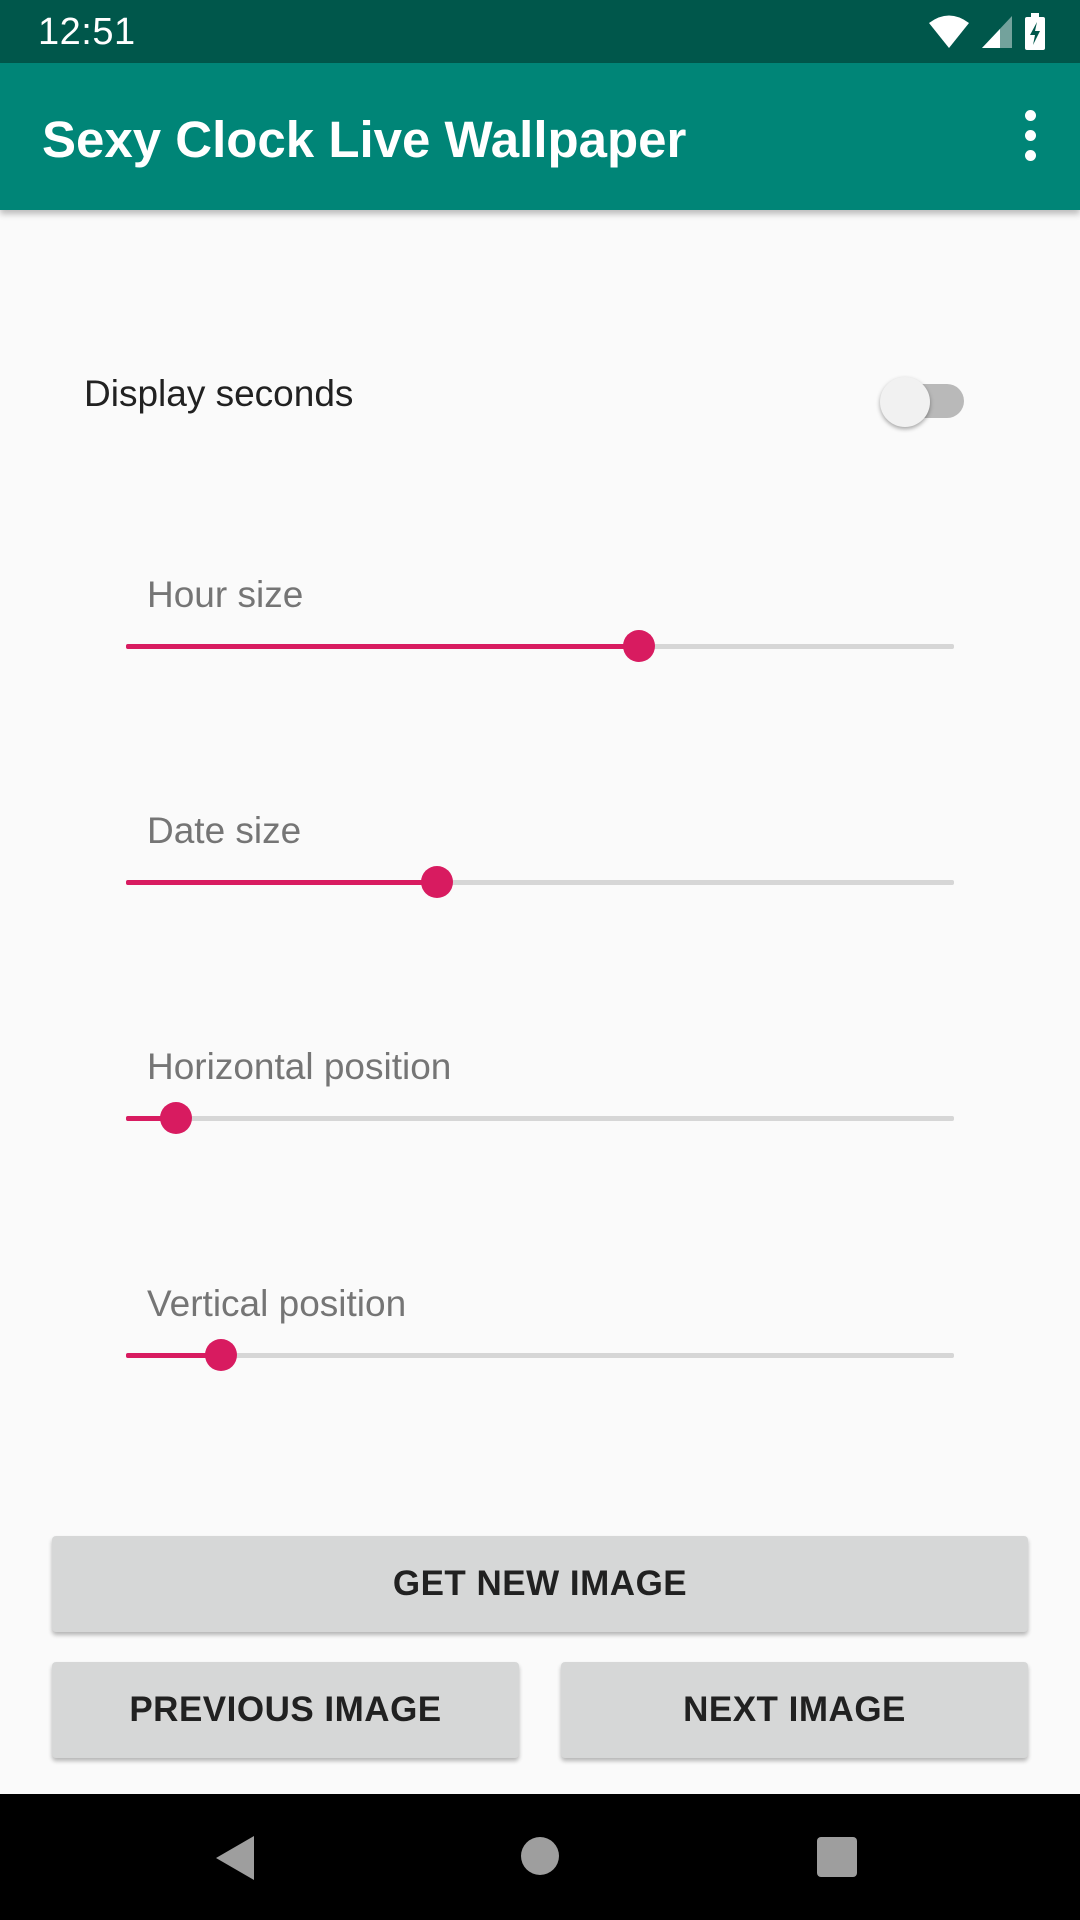  Describe the element at coordinates (277, 1303) in the screenshot. I see `vertical-position-label: Vertical position` at that location.